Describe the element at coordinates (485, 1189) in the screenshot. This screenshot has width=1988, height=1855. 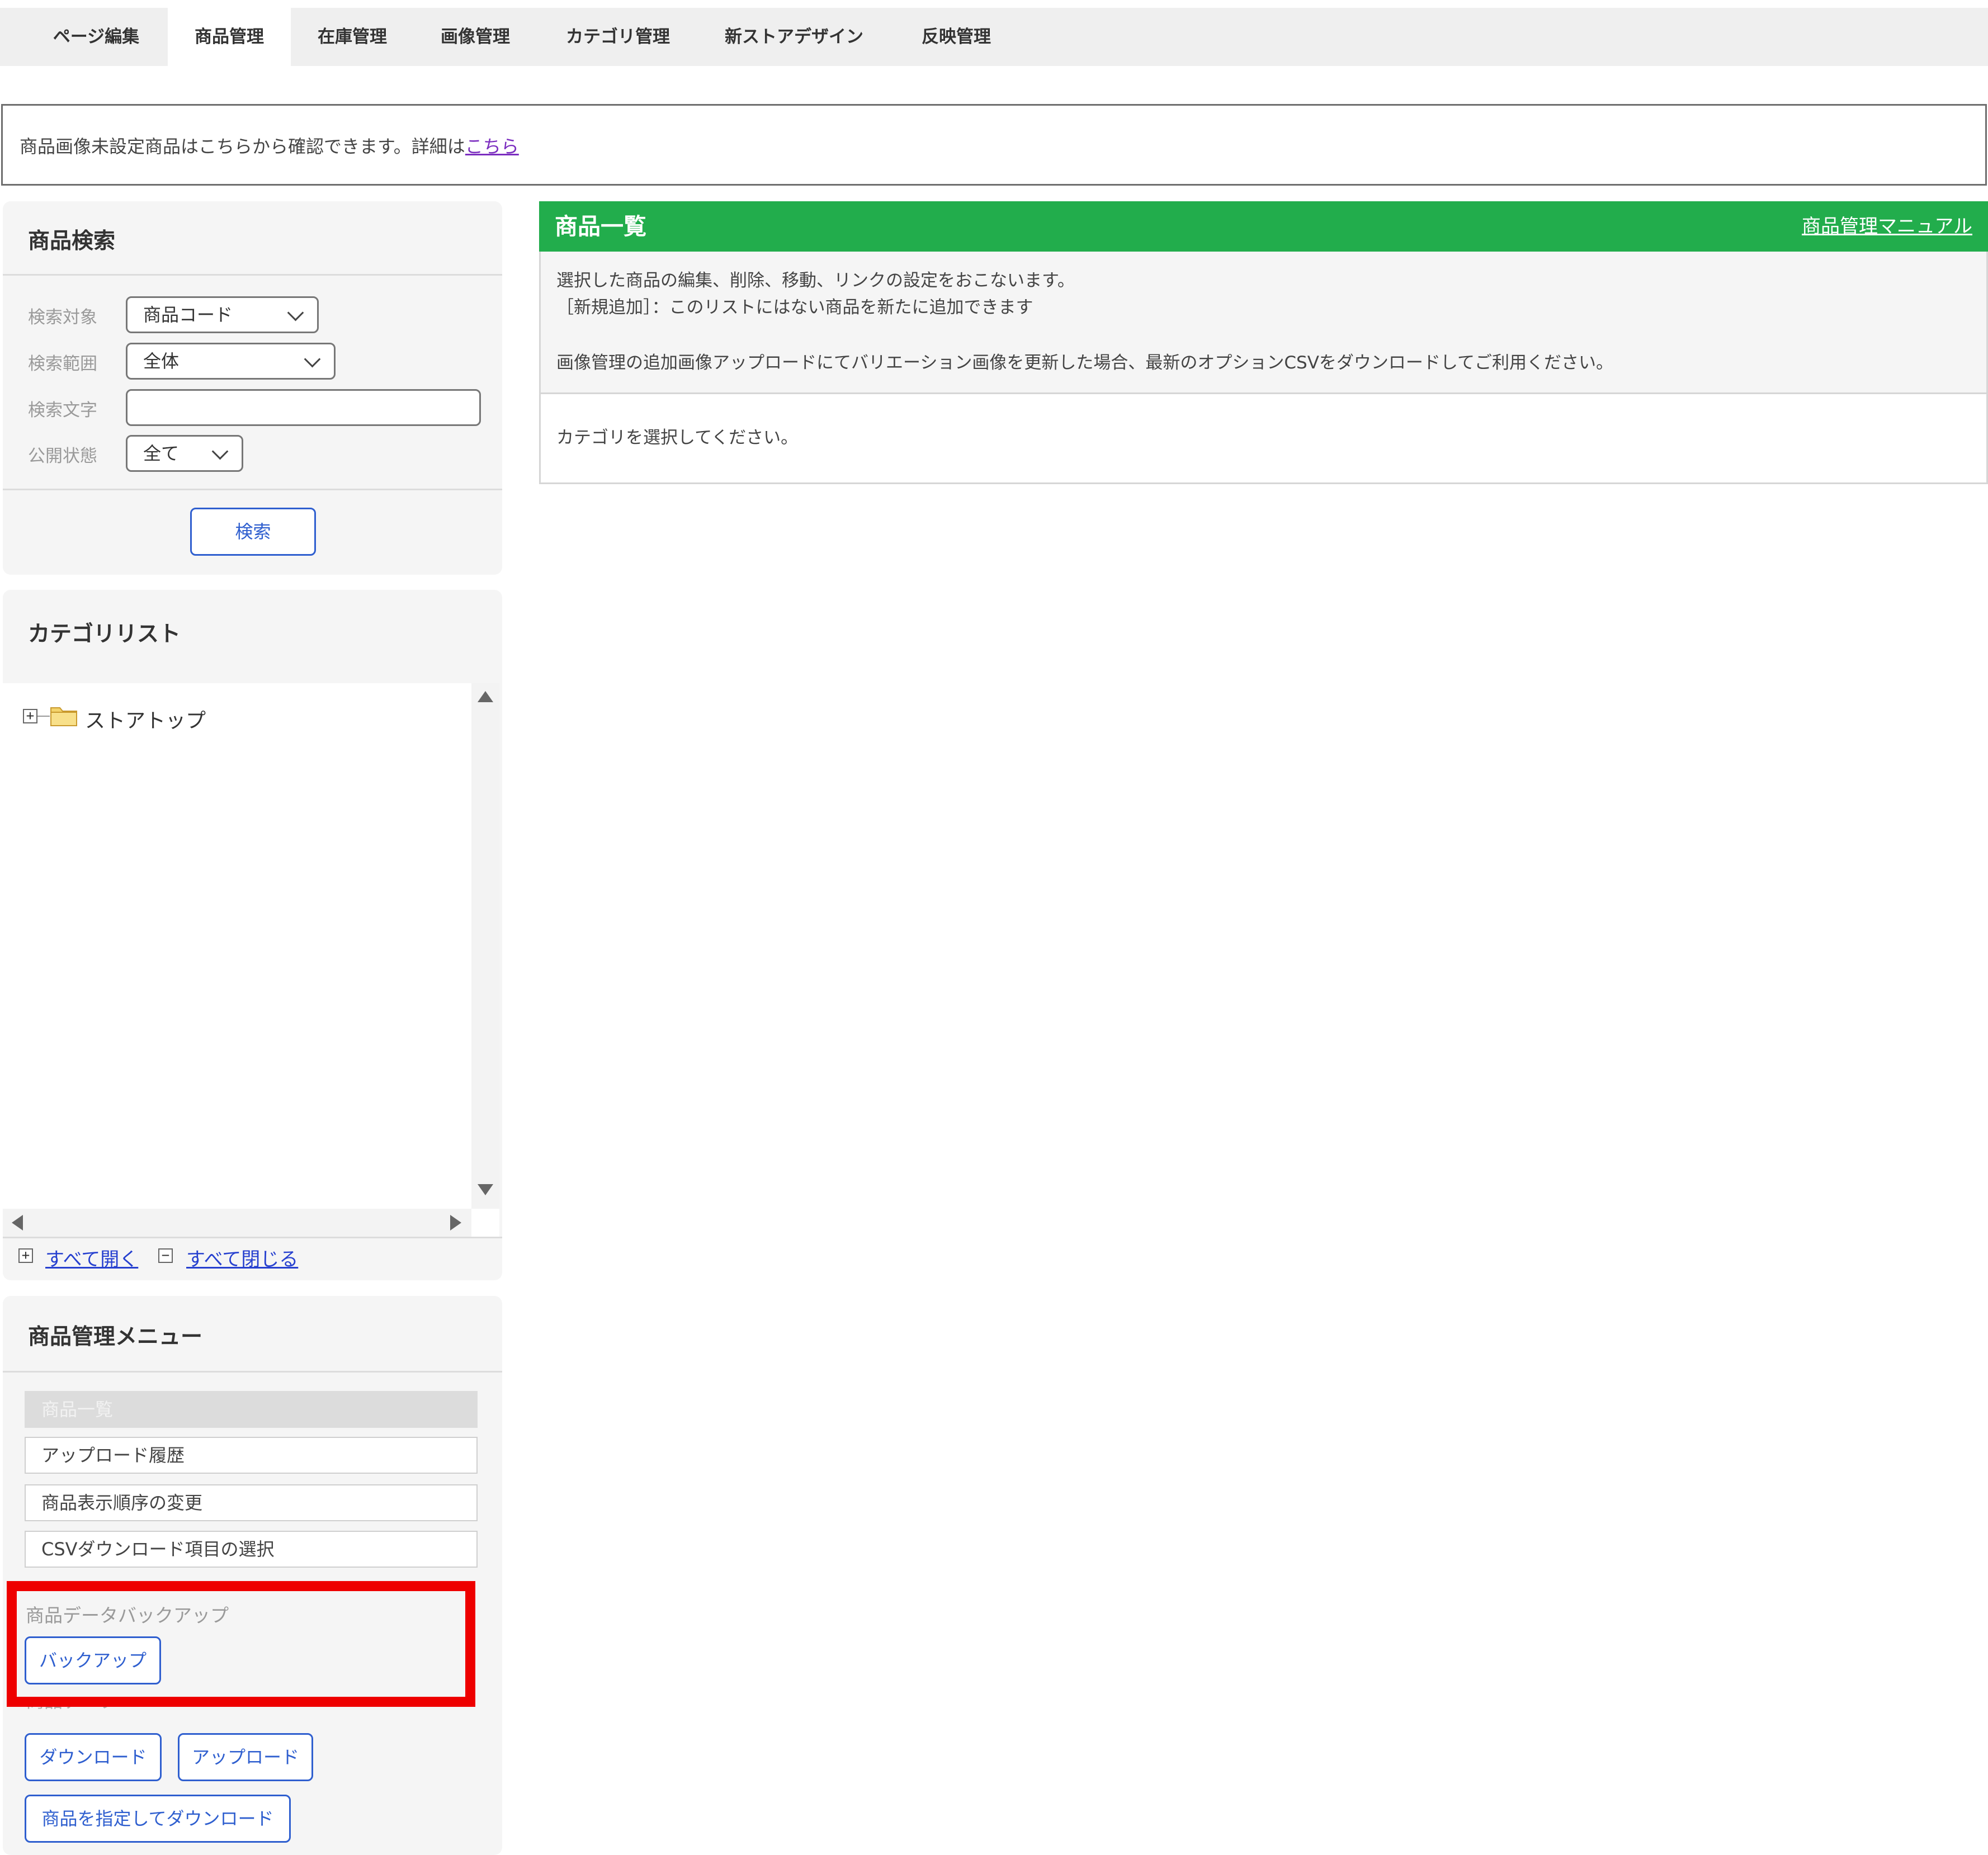
I see `scroll-down-icon` at that location.